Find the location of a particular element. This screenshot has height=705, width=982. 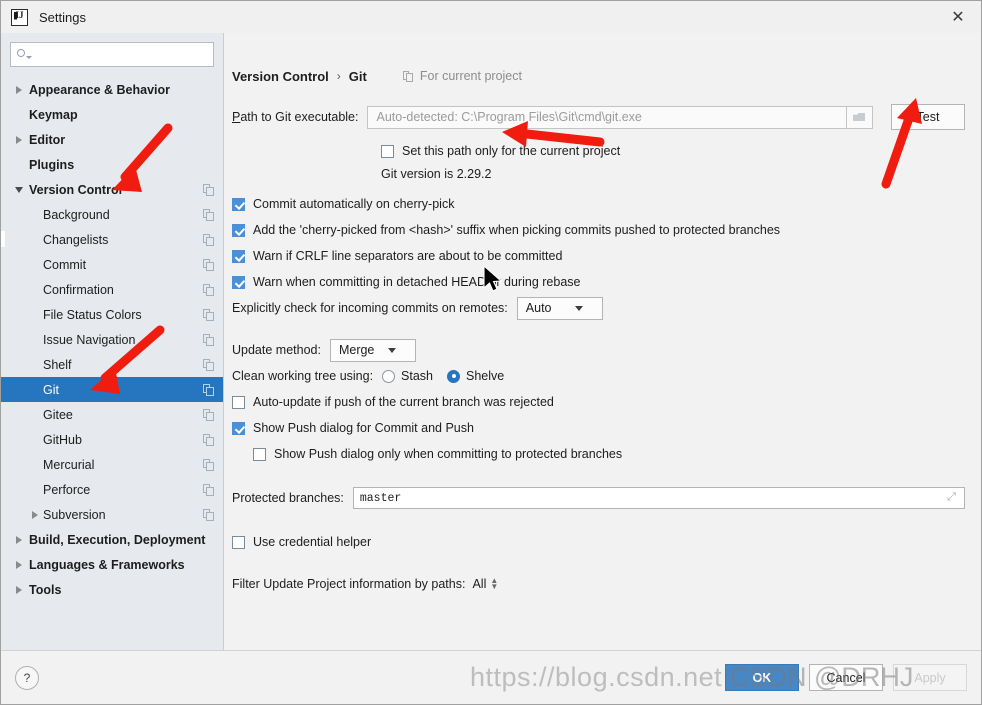

sidebar-item-languages-frameworks: Languages & Frameworks is located at coordinates (112, 564).